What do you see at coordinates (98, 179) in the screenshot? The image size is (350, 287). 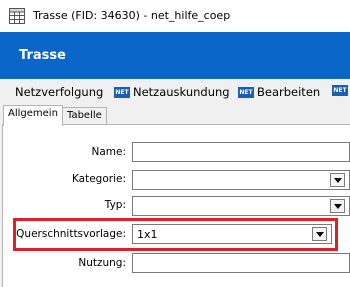 I see `kategorie-label: Kategorie:` at bounding box center [98, 179].